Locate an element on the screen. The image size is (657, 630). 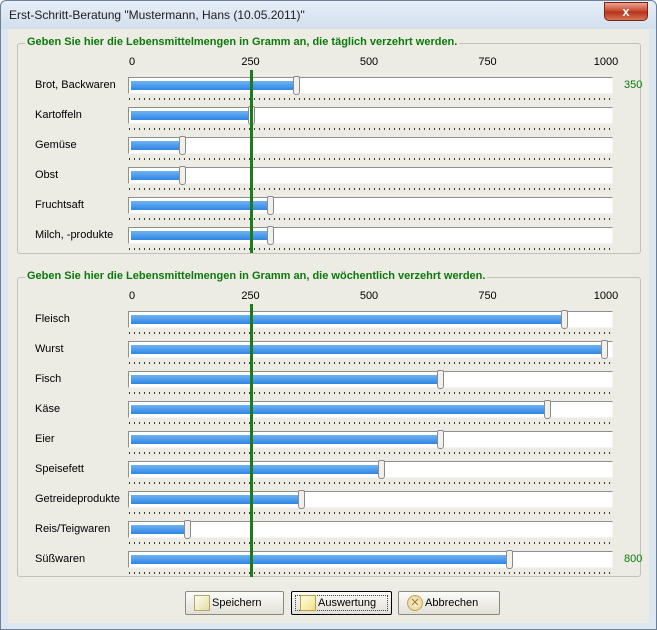
slider-label: Kartoffeln is located at coordinates (58, 115).